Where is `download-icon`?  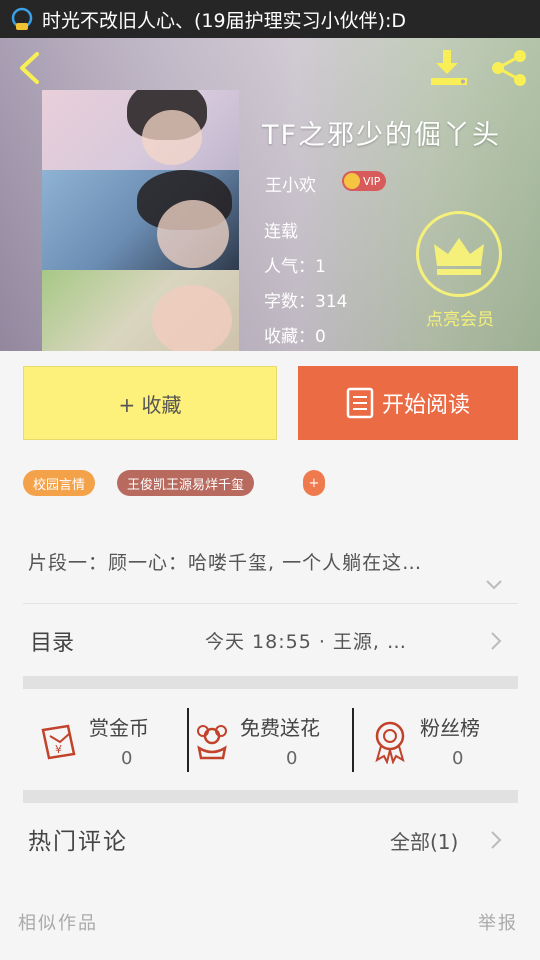
download-icon is located at coordinates (449, 68).